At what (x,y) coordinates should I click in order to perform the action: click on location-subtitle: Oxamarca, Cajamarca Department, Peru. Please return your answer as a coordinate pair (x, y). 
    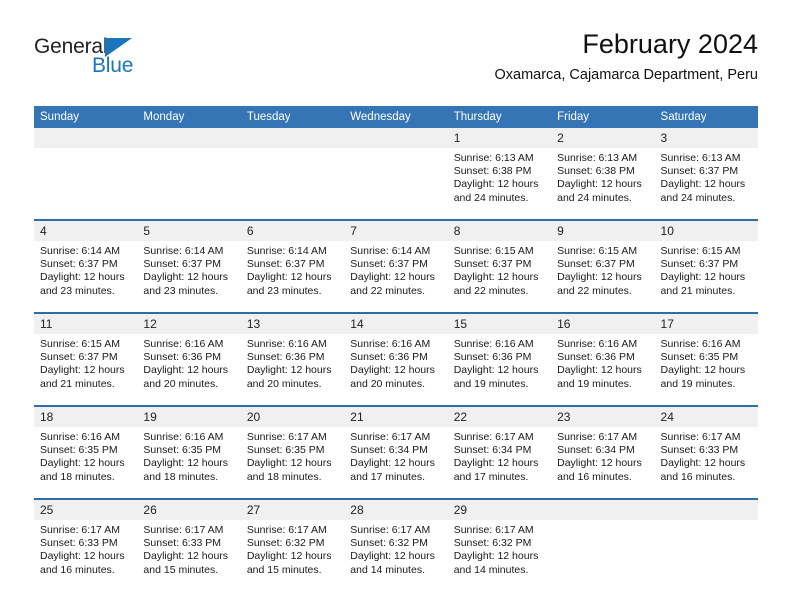
    Looking at the image, I should click on (626, 75).